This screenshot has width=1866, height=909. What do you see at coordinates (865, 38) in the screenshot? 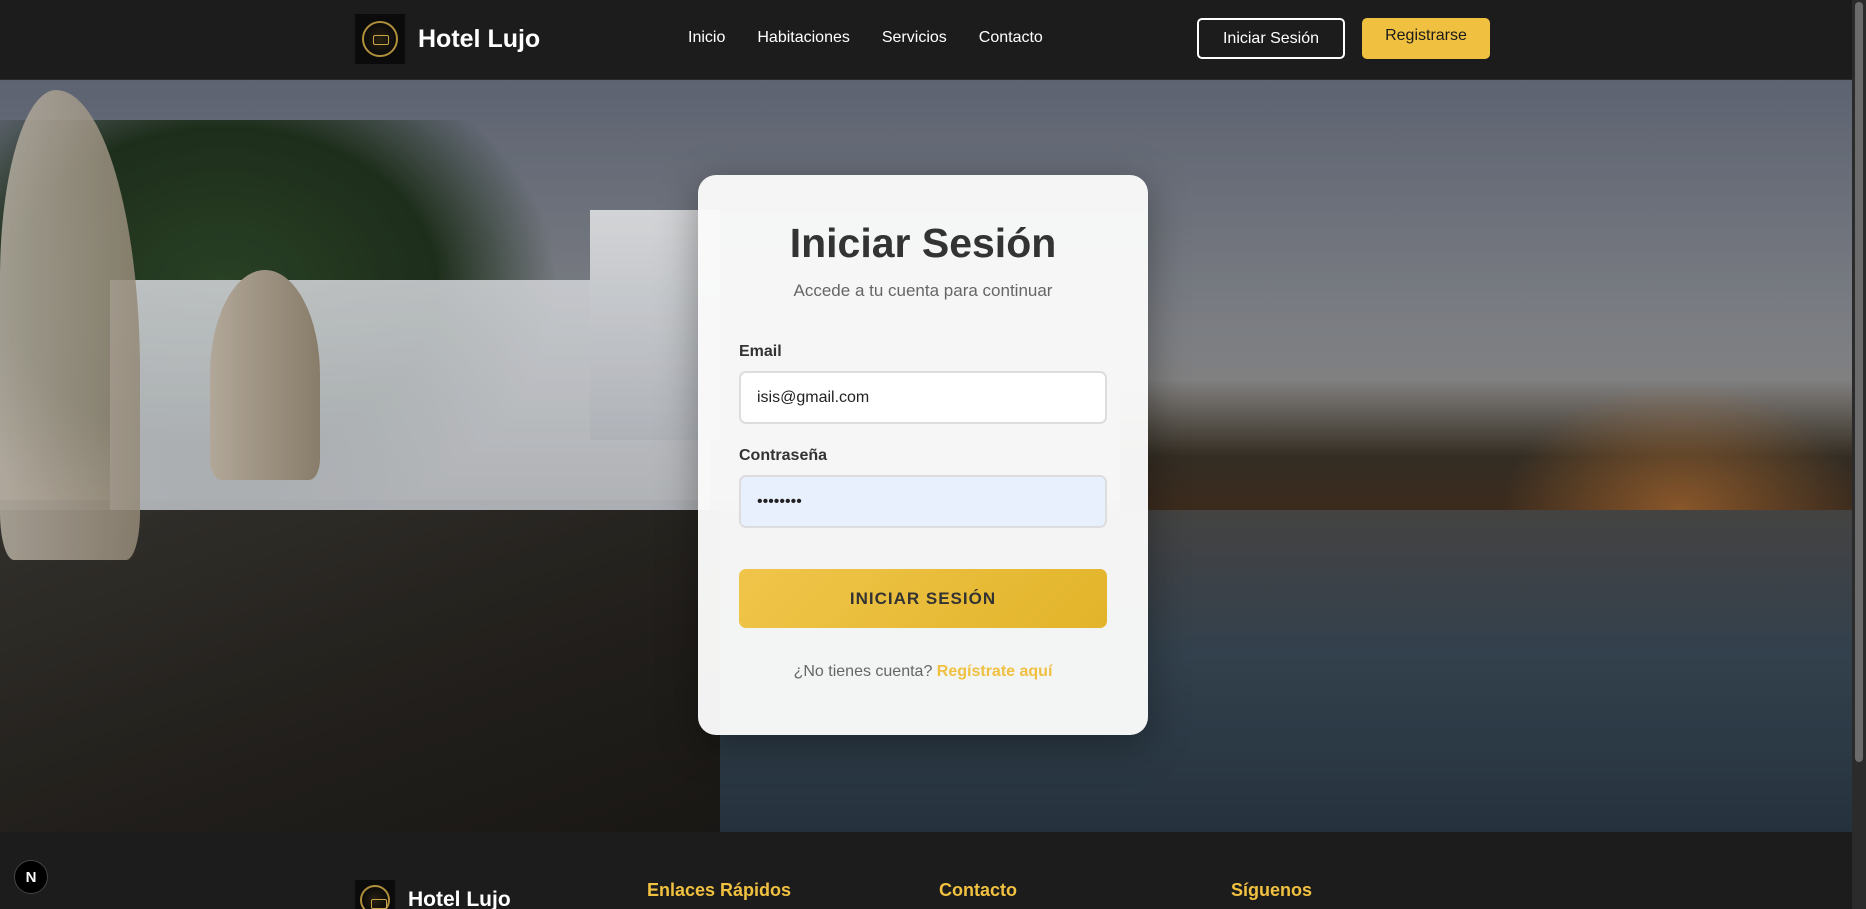
I see `main-nav: Inicio Habitaciones Servicios Contacto` at bounding box center [865, 38].